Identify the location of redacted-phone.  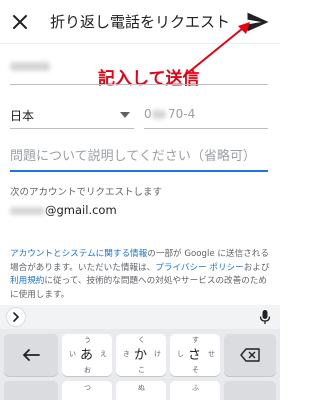
(159, 114).